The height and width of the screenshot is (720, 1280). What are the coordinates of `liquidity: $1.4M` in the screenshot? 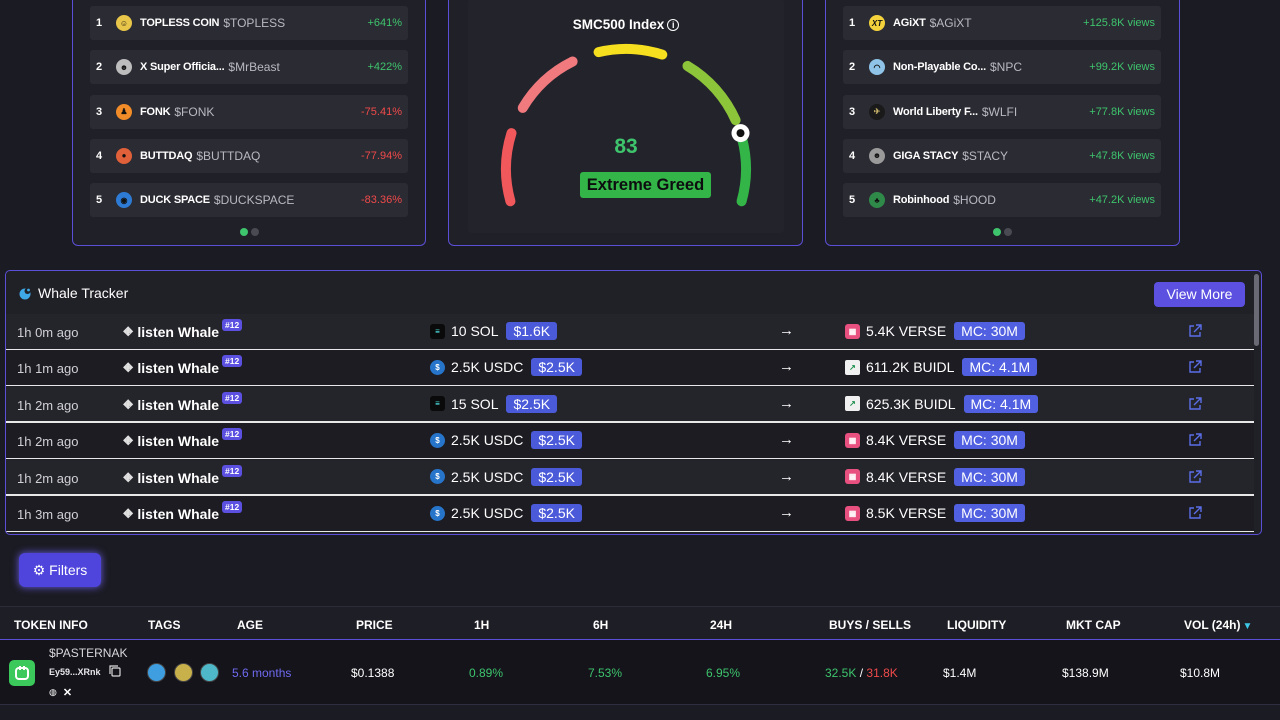 It's located at (960, 673).